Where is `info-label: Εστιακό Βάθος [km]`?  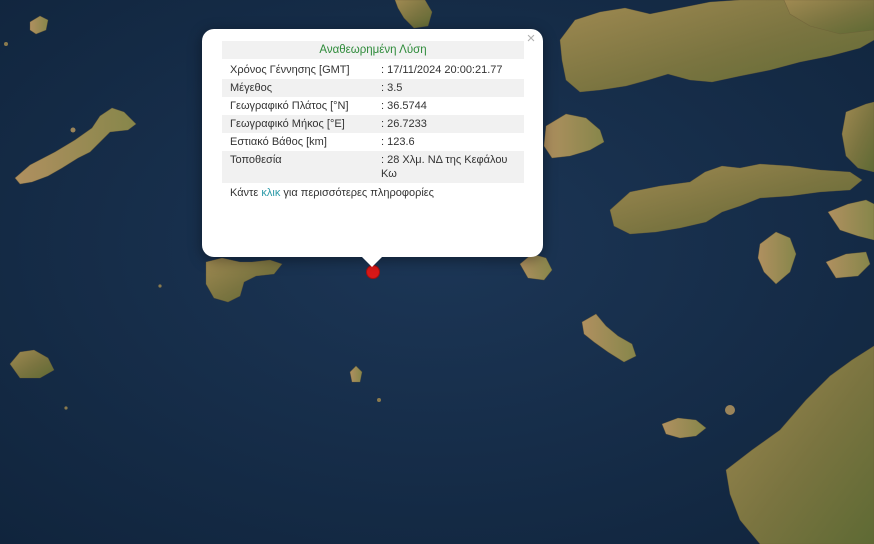 info-label: Εστιακό Βάθος [km] is located at coordinates (278, 142).